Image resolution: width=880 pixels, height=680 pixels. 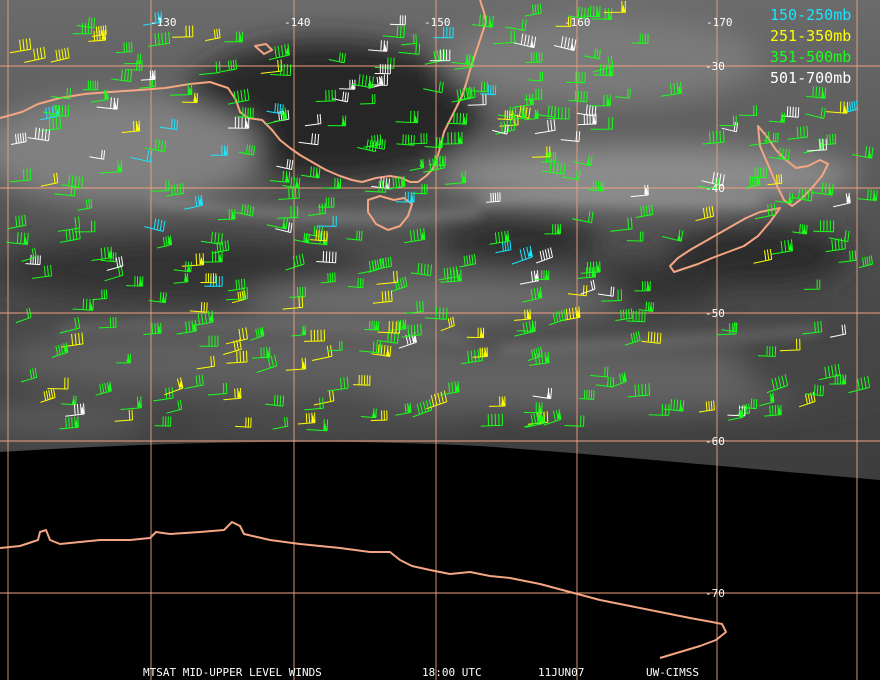 What do you see at coordinates (232, 672) in the screenshot?
I see `footer-title: MTSAT MID-UPPER LEVEL WINDS` at bounding box center [232, 672].